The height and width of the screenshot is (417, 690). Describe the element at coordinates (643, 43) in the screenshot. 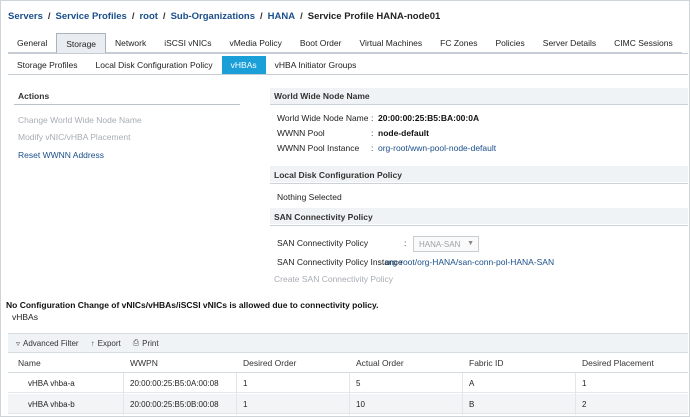

I see `tab-cimc-sessions: CIMC Sessions` at that location.